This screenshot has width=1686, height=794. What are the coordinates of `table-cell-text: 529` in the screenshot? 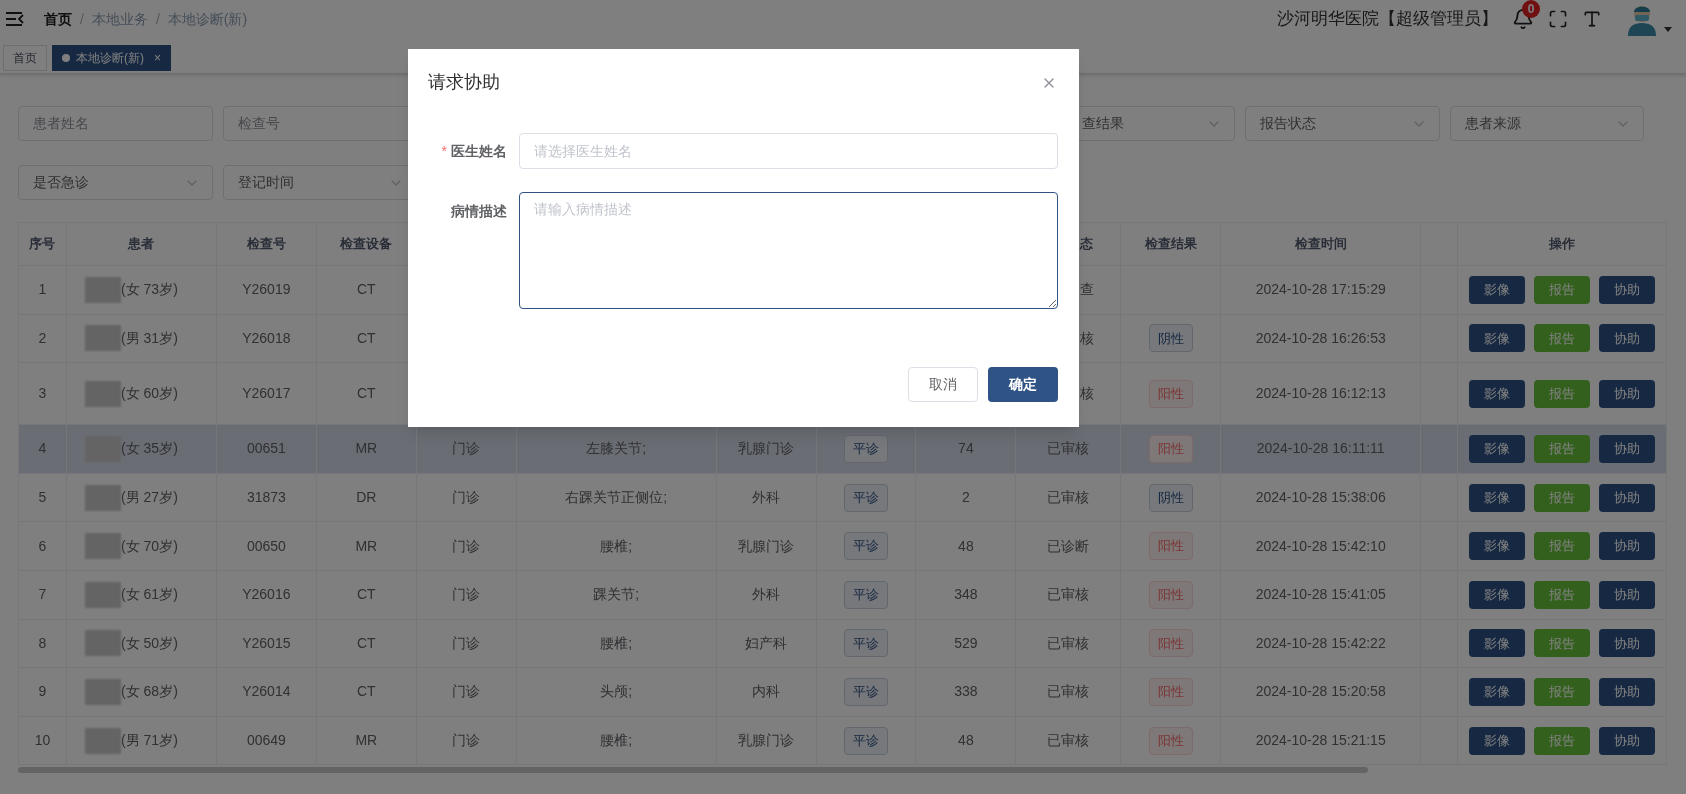 It's located at (966, 643).